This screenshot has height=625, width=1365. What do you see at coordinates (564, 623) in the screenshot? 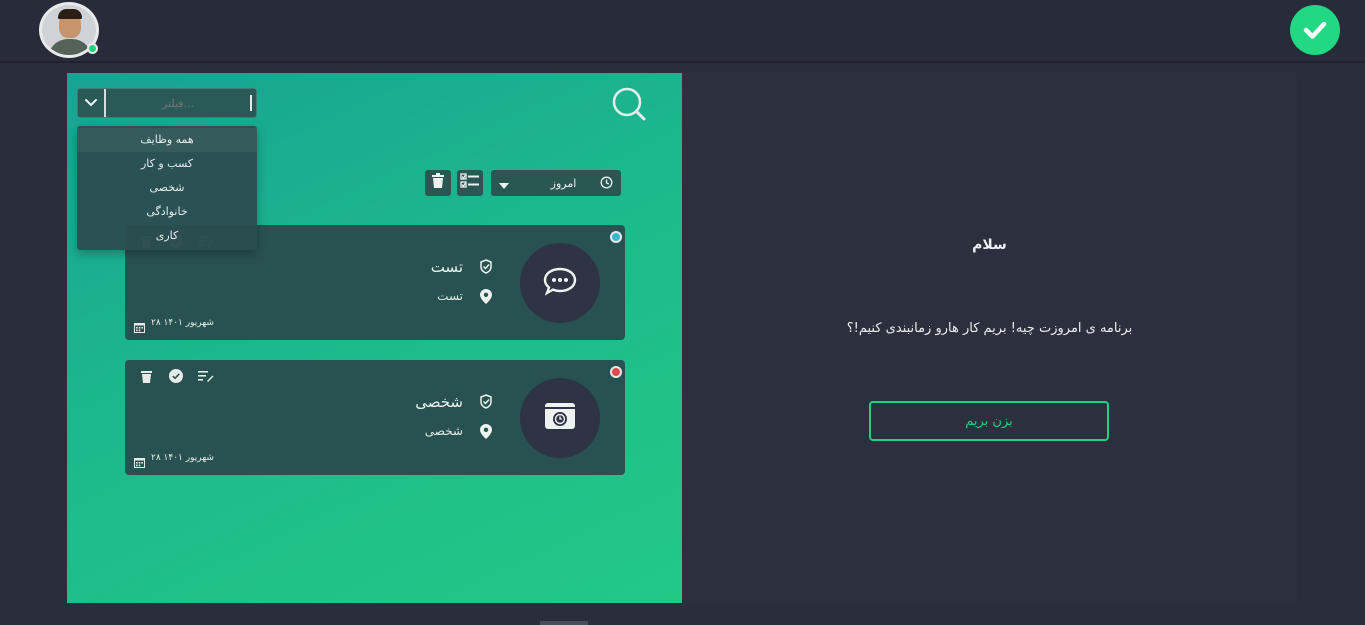
I see `bottom-resize-handle` at bounding box center [564, 623].